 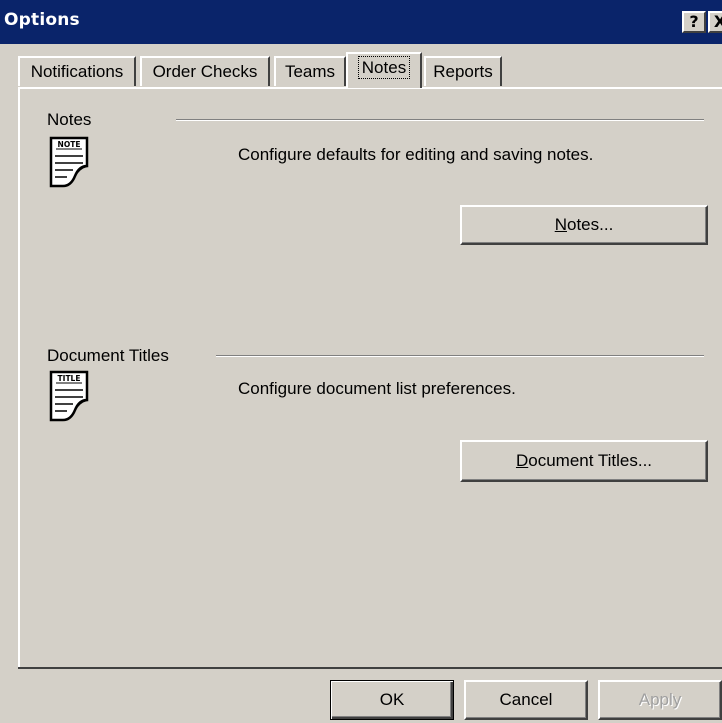 I want to click on document-titles-group-divider, so click(x=460, y=356).